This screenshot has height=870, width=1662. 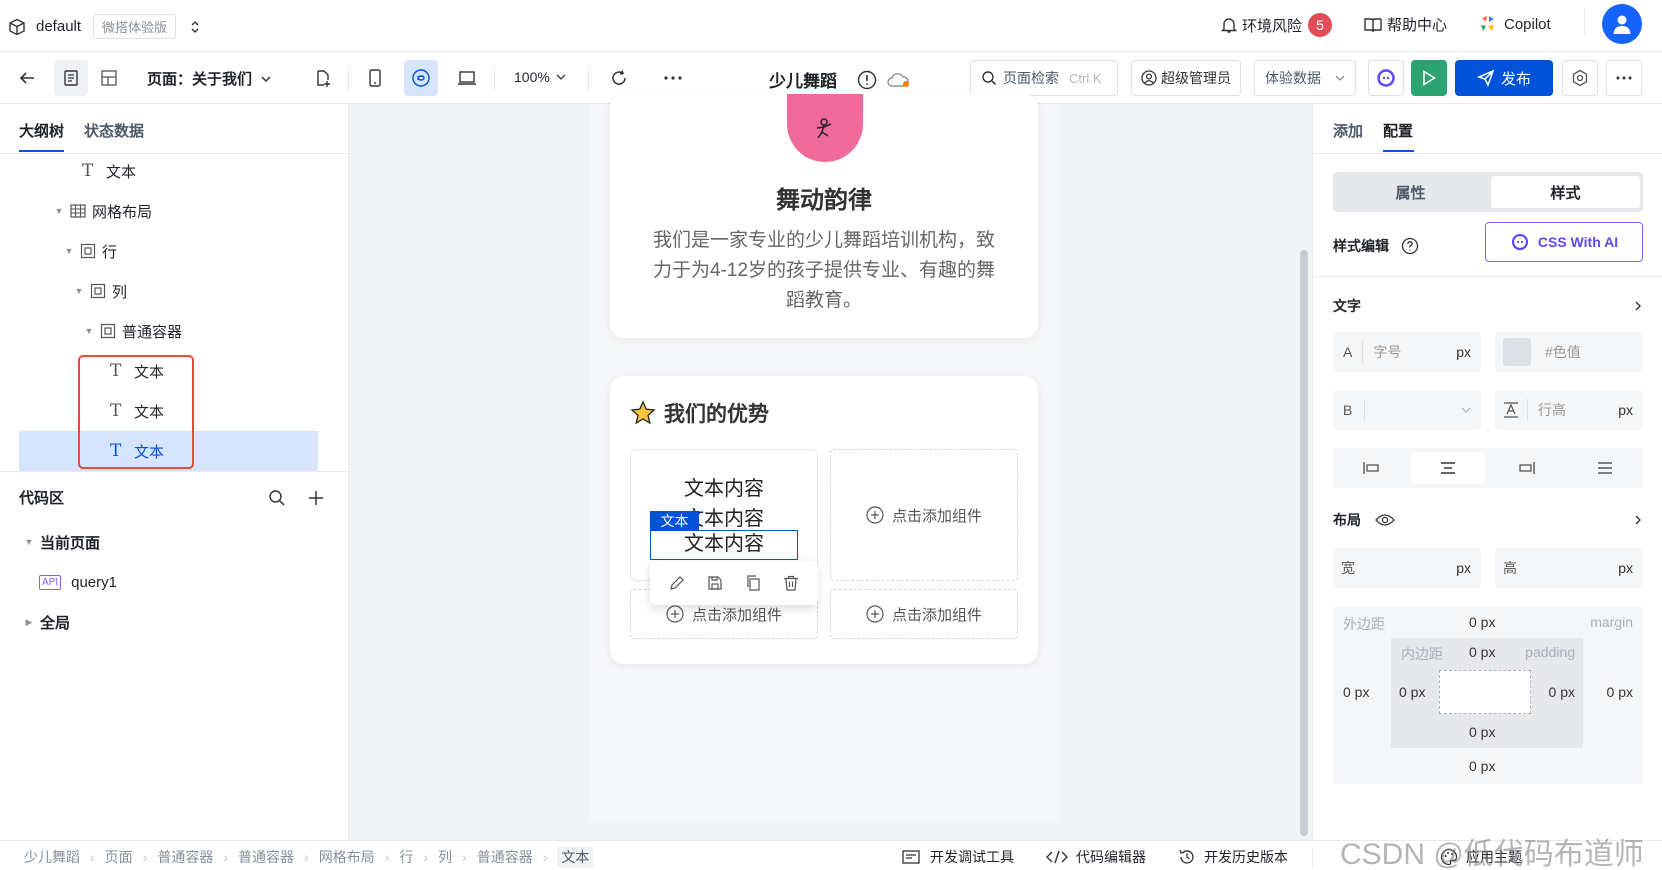 What do you see at coordinates (1385, 520) in the screenshot?
I see `eye-icon` at bounding box center [1385, 520].